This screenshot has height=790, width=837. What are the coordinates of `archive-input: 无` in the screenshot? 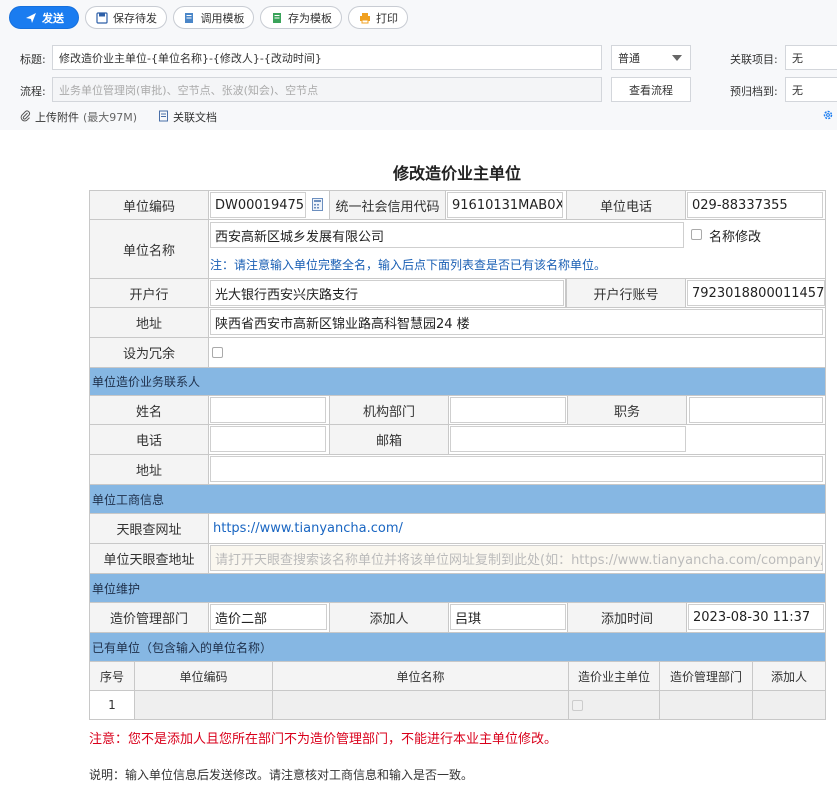 It's located at (811, 89).